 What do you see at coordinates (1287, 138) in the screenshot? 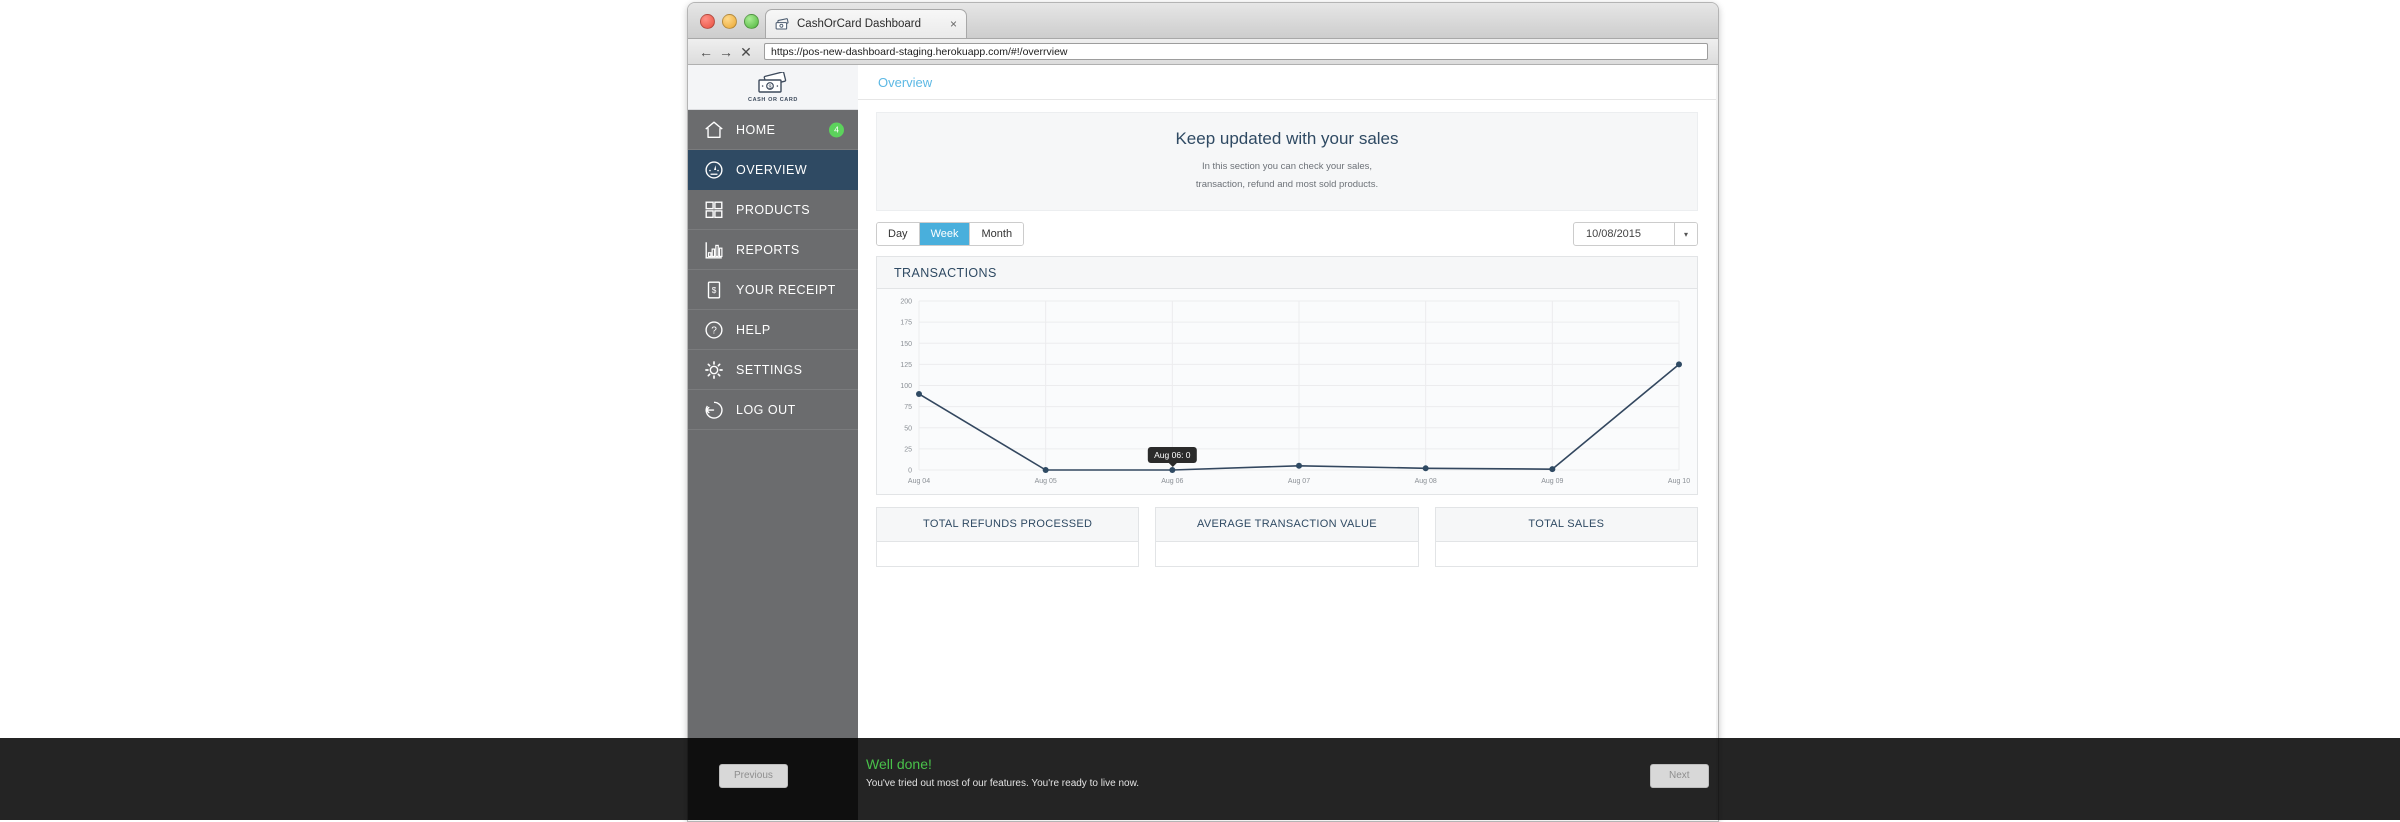
I see `page-title: Keep updated with your sales` at bounding box center [1287, 138].